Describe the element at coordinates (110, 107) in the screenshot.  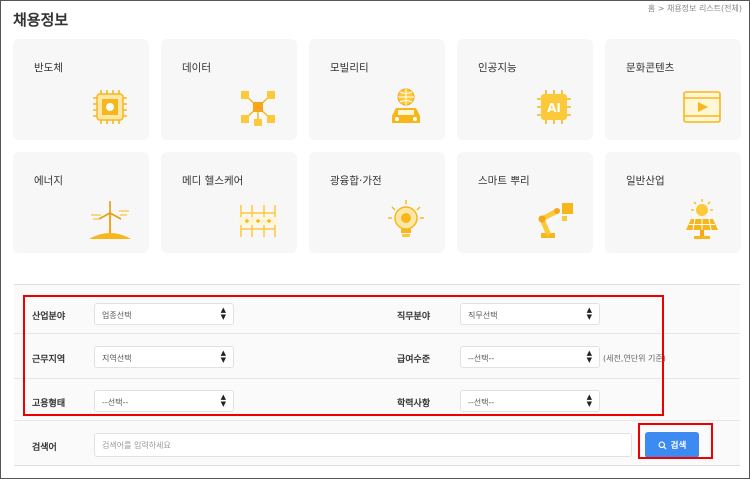
I see `chip-icon` at that location.